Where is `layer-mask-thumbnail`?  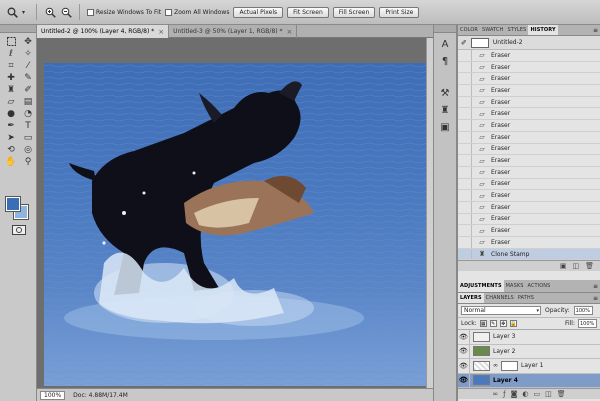 layer-mask-thumbnail is located at coordinates (509, 365).